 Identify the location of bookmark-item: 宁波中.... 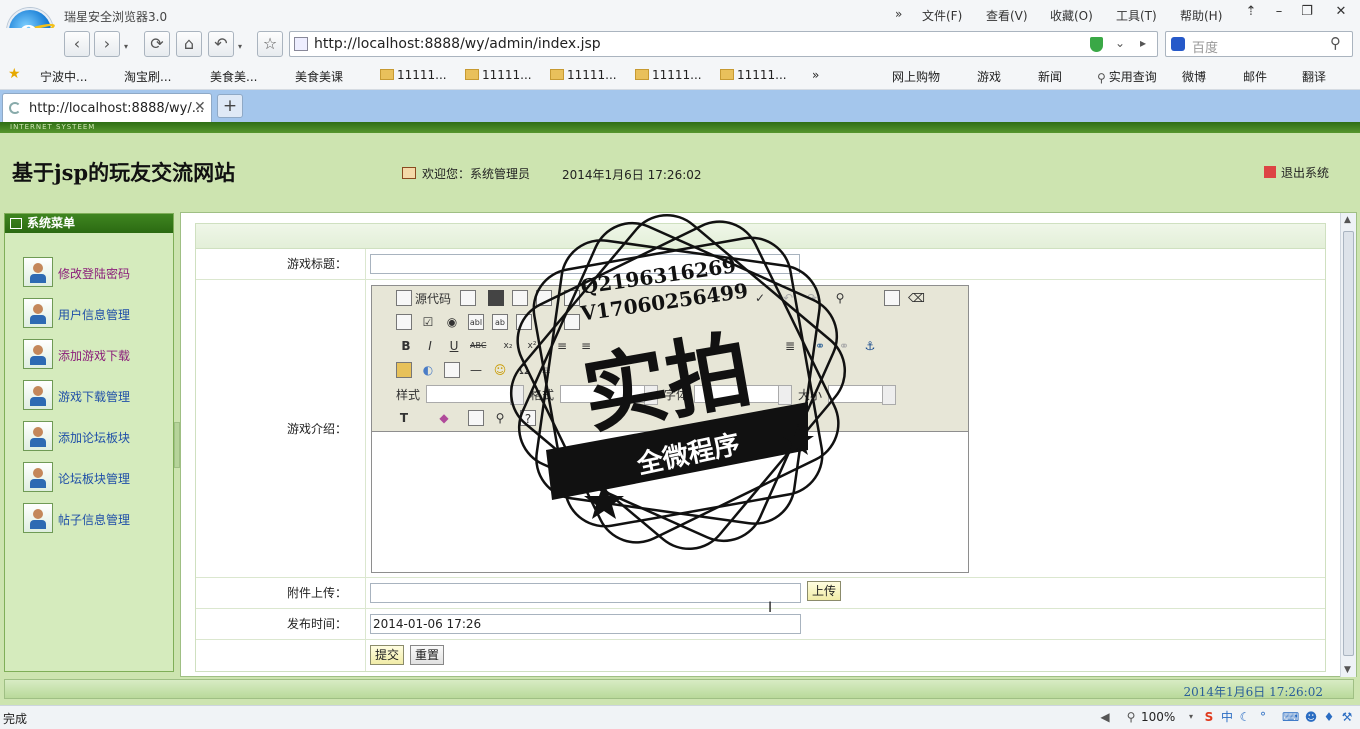
(63, 134).